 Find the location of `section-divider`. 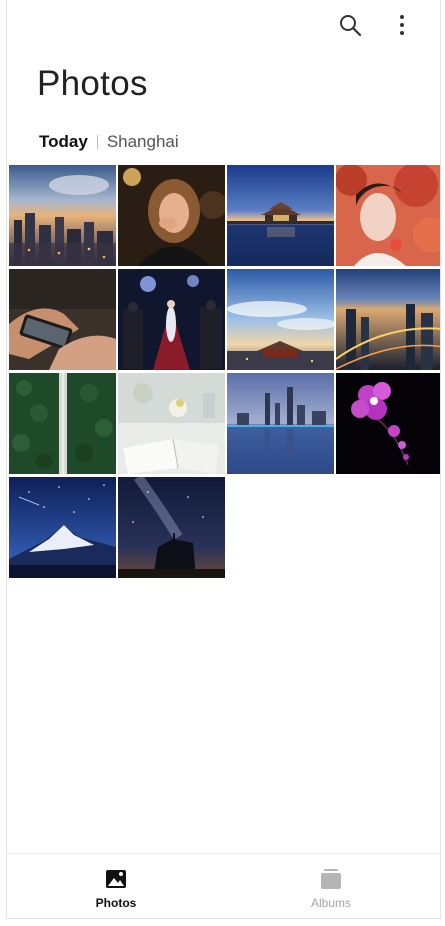

section-divider is located at coordinates (97, 142).